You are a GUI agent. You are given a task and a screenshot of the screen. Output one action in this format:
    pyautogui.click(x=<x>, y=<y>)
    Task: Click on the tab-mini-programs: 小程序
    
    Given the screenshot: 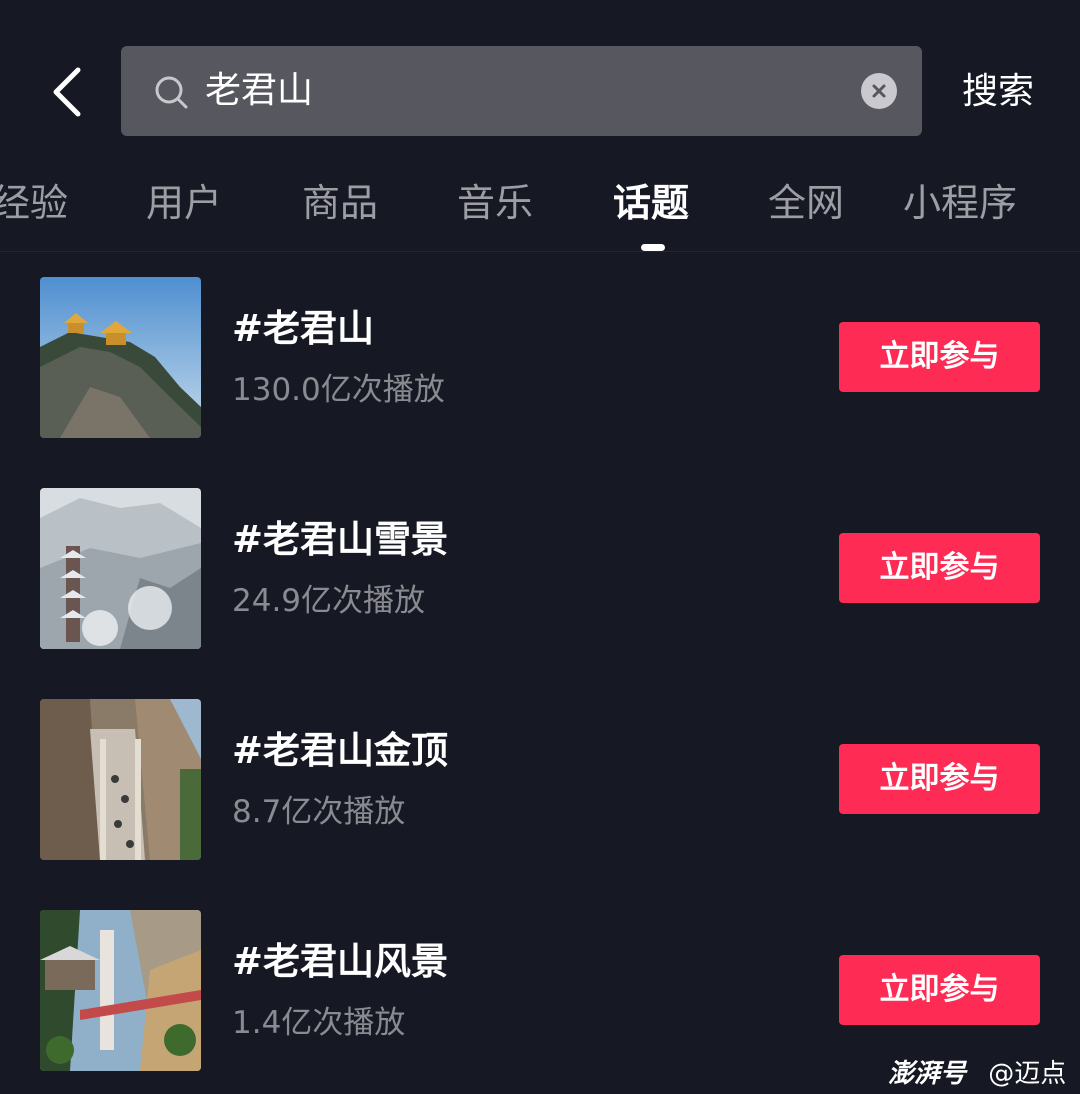 What is the action you would take?
    pyautogui.click(x=960, y=203)
    